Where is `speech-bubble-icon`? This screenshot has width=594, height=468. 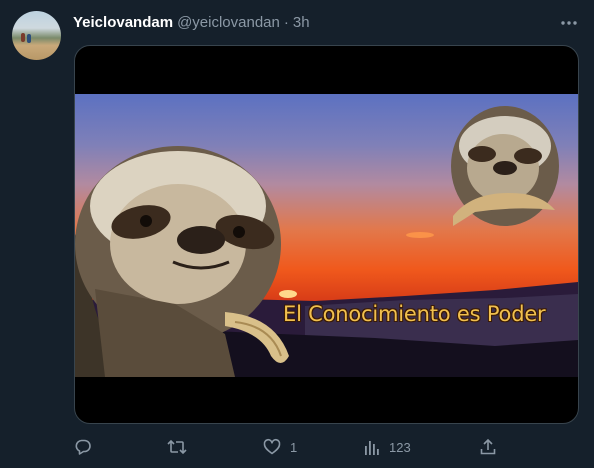 speech-bubble-icon is located at coordinates (83, 447).